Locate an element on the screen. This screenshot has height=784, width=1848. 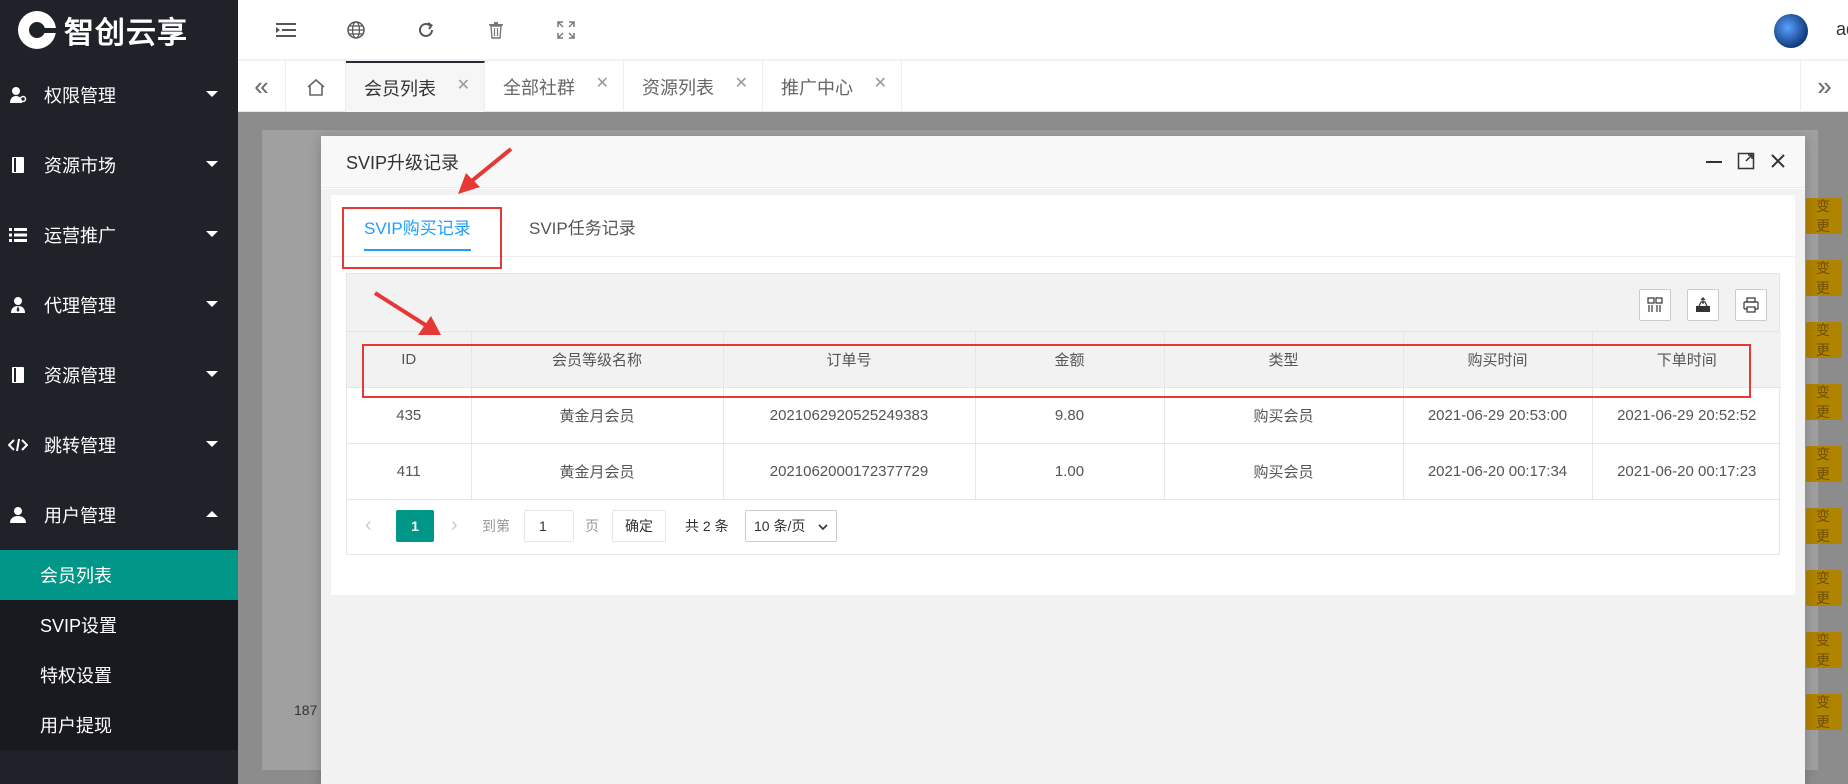
table-header-row: ID 会员等级名称 订单号 金额 类型 购买时间 下单时间 is located at coordinates (1064, 360).